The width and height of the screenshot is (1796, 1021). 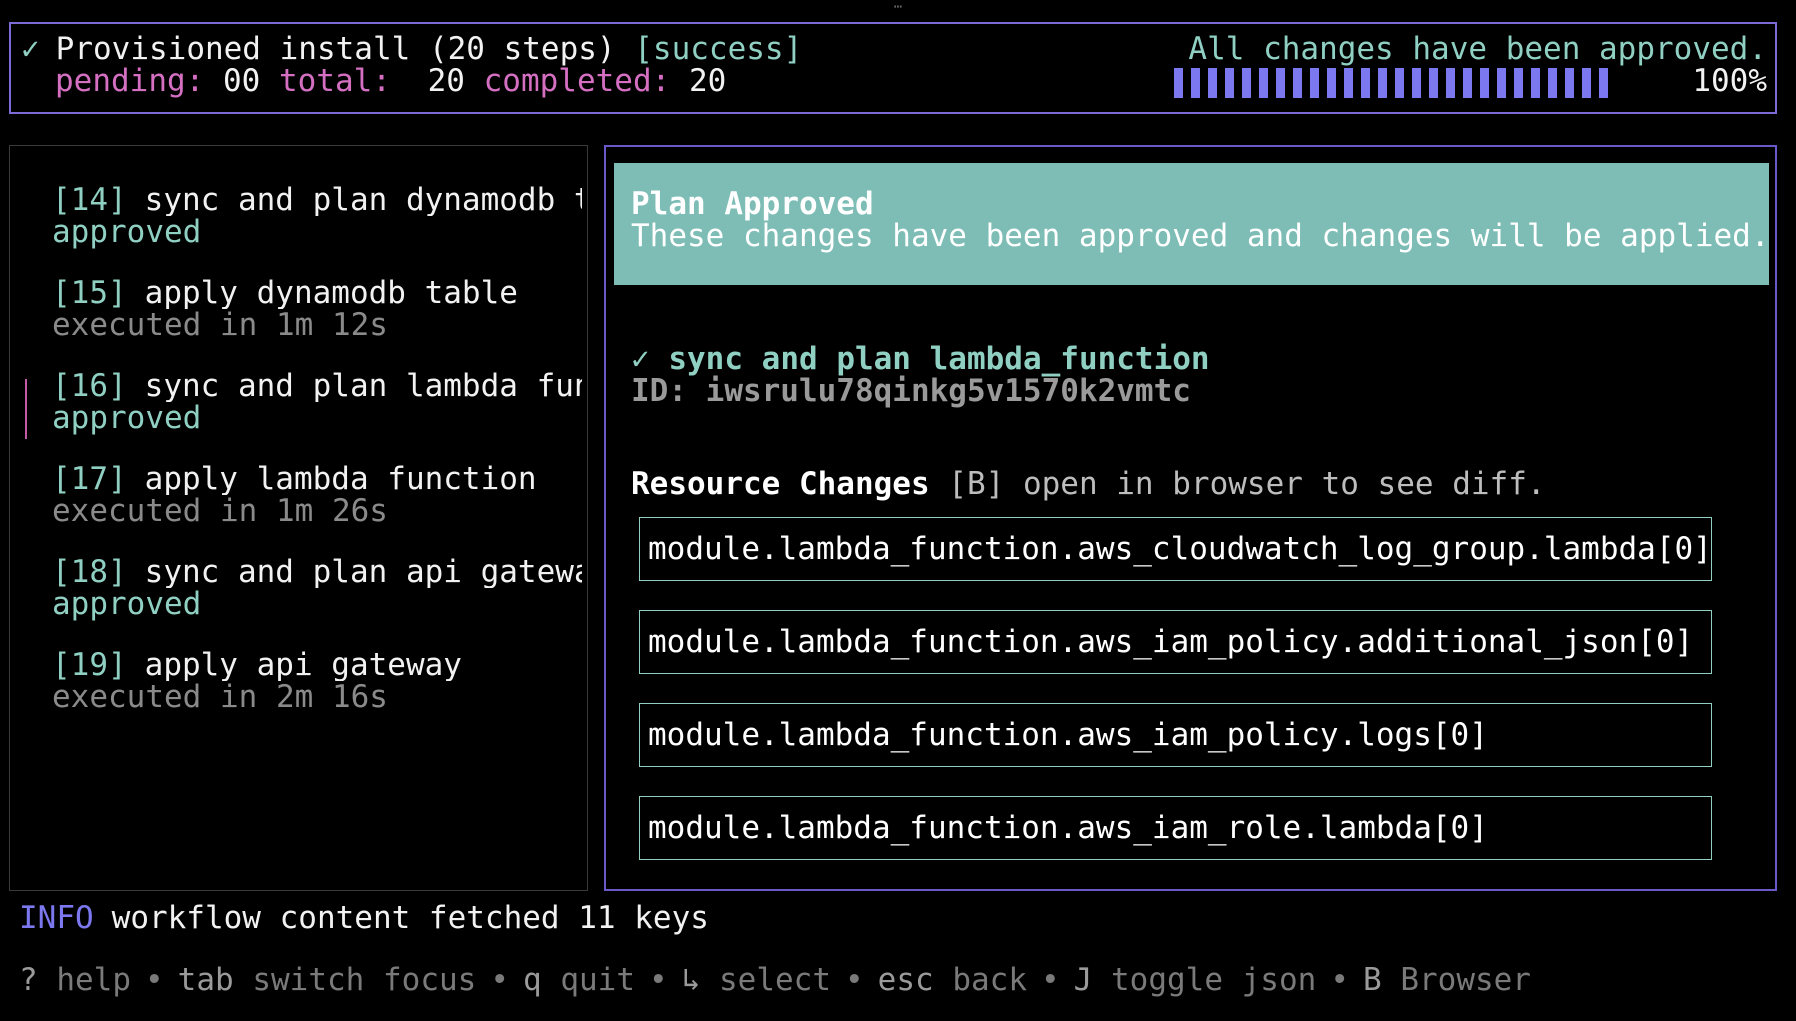 What do you see at coordinates (331, 293) in the screenshot?
I see `step-title: apply dynamodb_table` at bounding box center [331, 293].